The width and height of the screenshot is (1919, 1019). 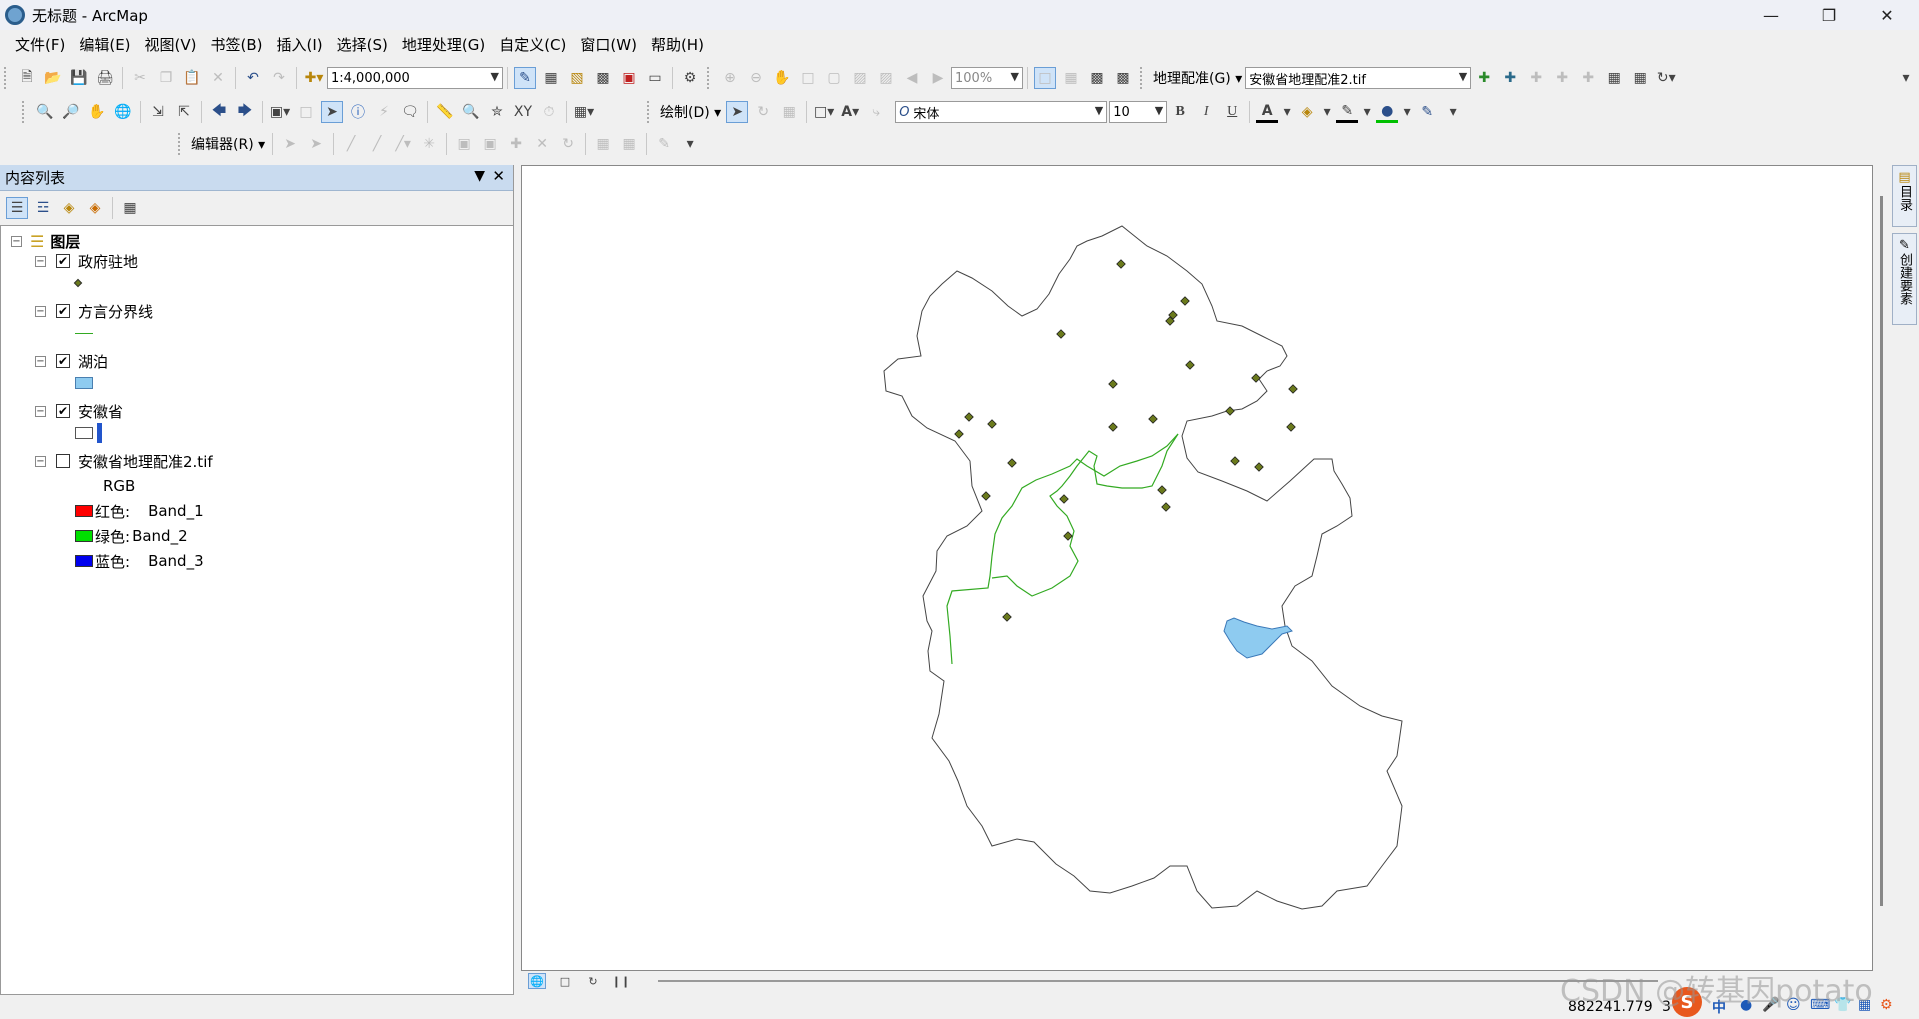 I want to click on dialect-symbol, so click(x=84, y=333).